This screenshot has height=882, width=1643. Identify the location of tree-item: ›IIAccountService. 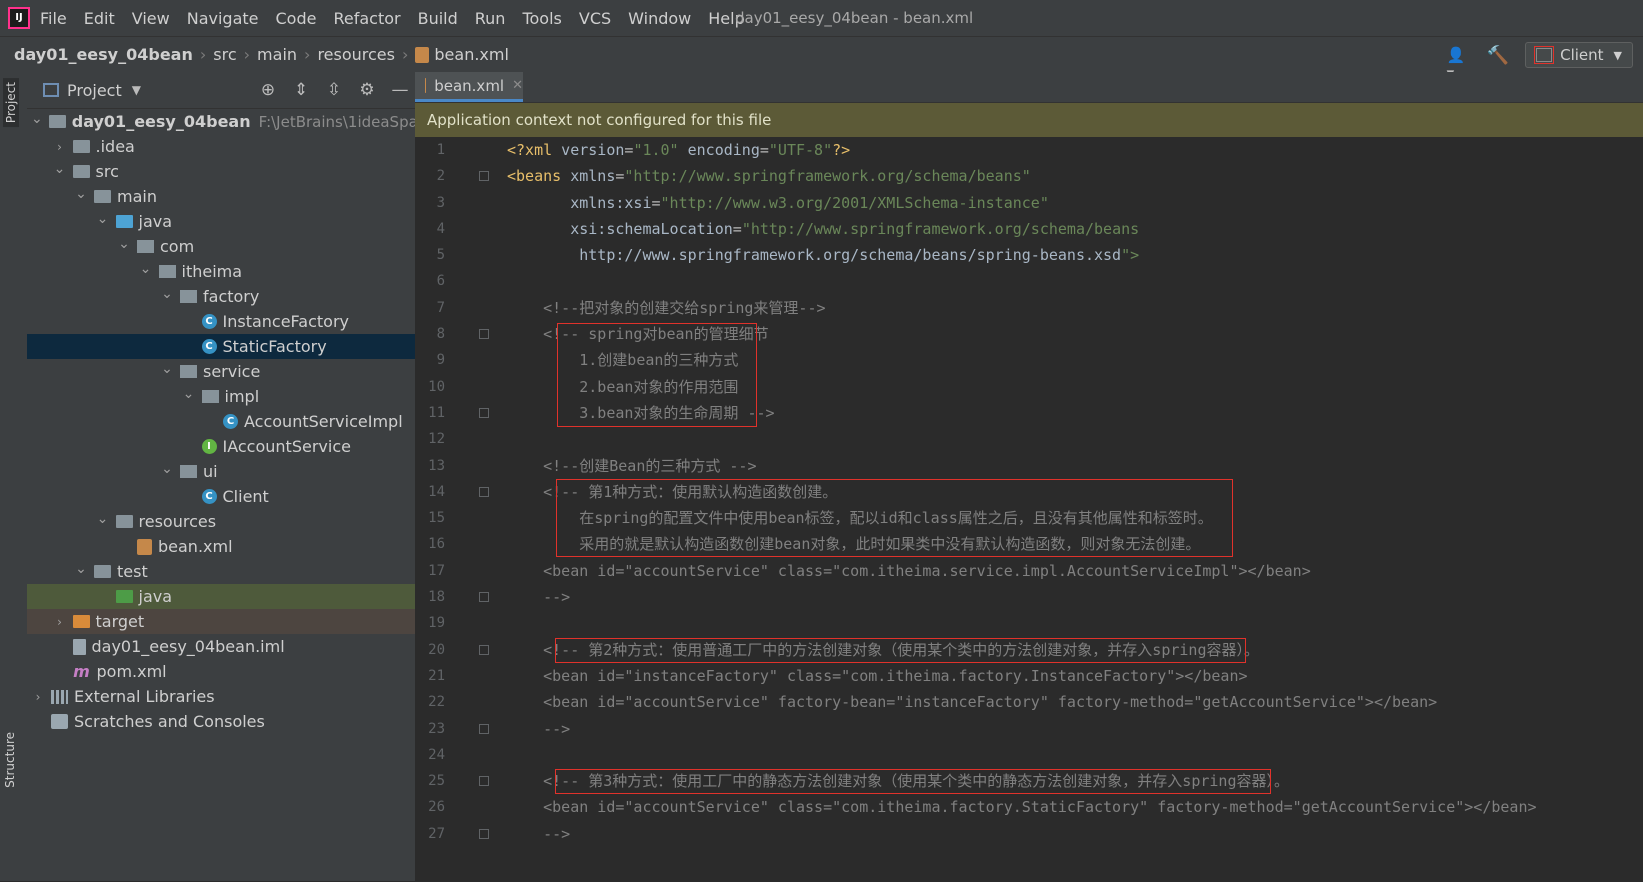
(221, 446).